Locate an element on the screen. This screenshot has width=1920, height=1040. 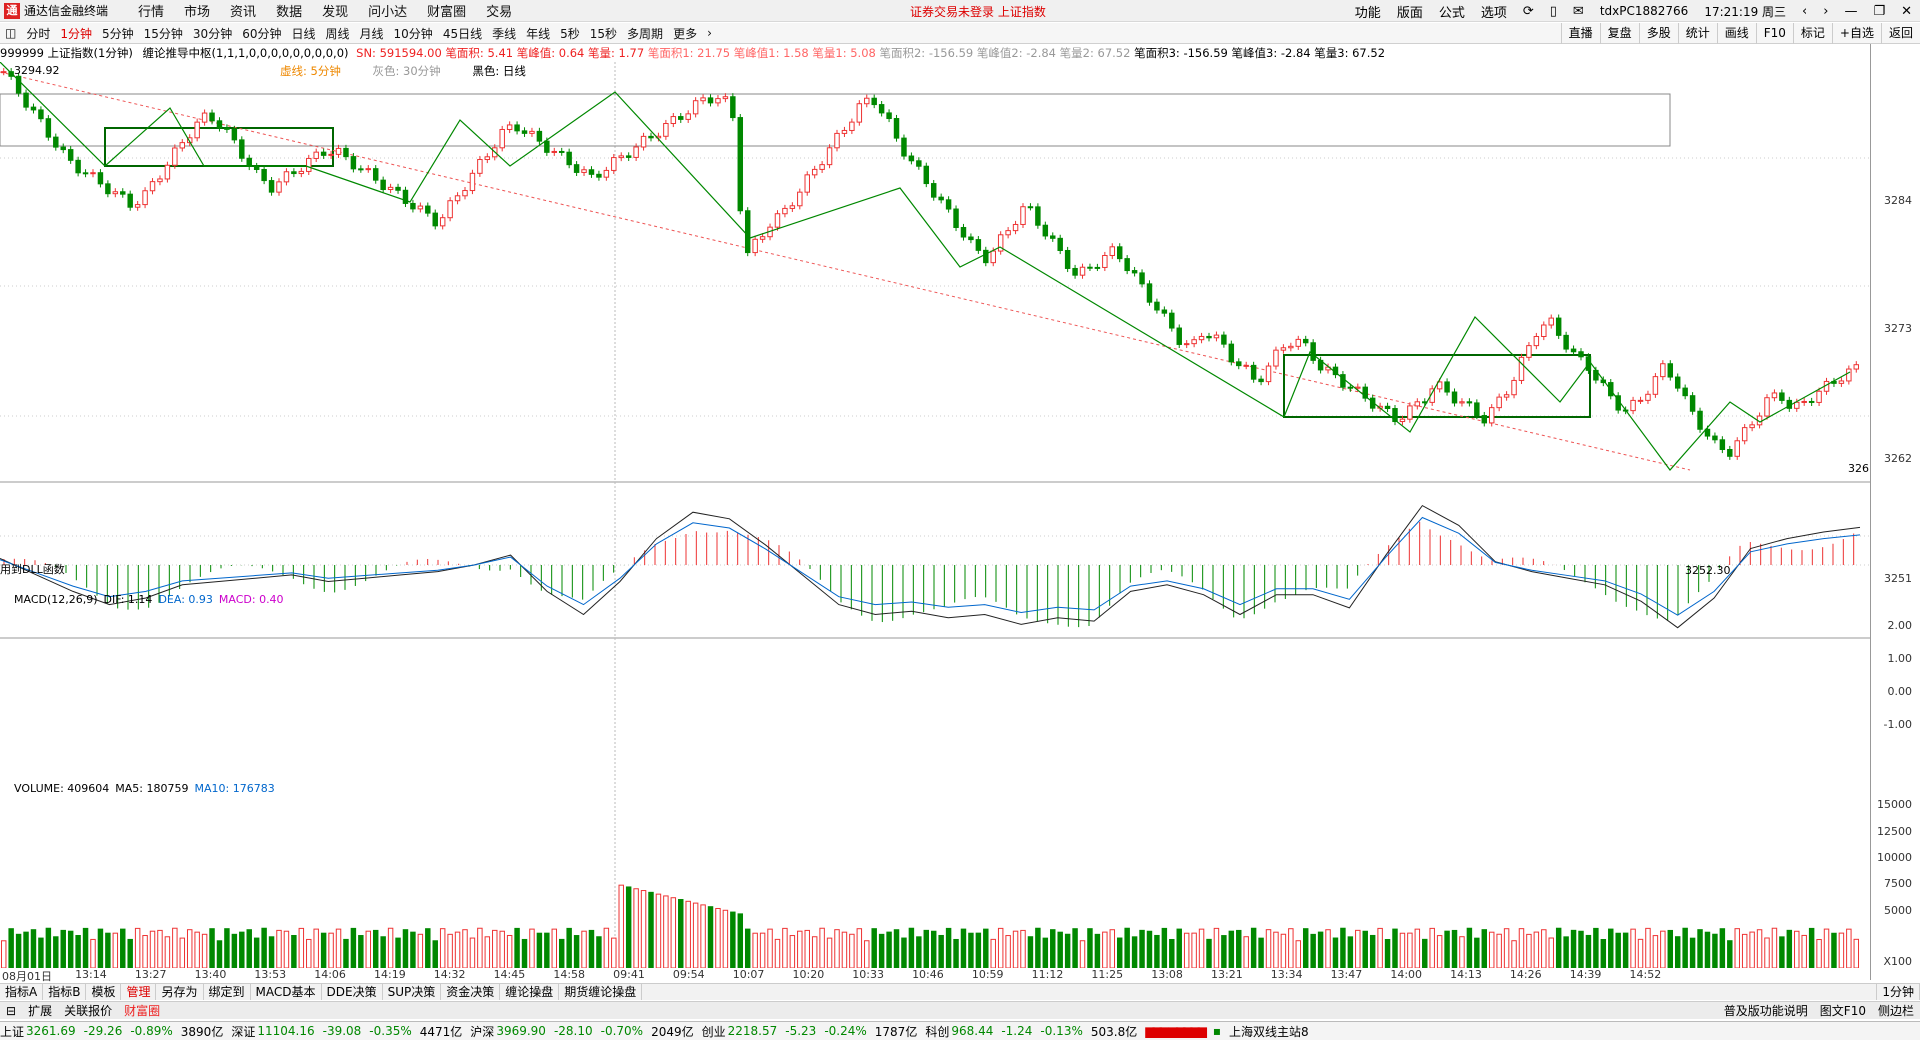
period-quarter: 季线 is located at coordinates (504, 33).